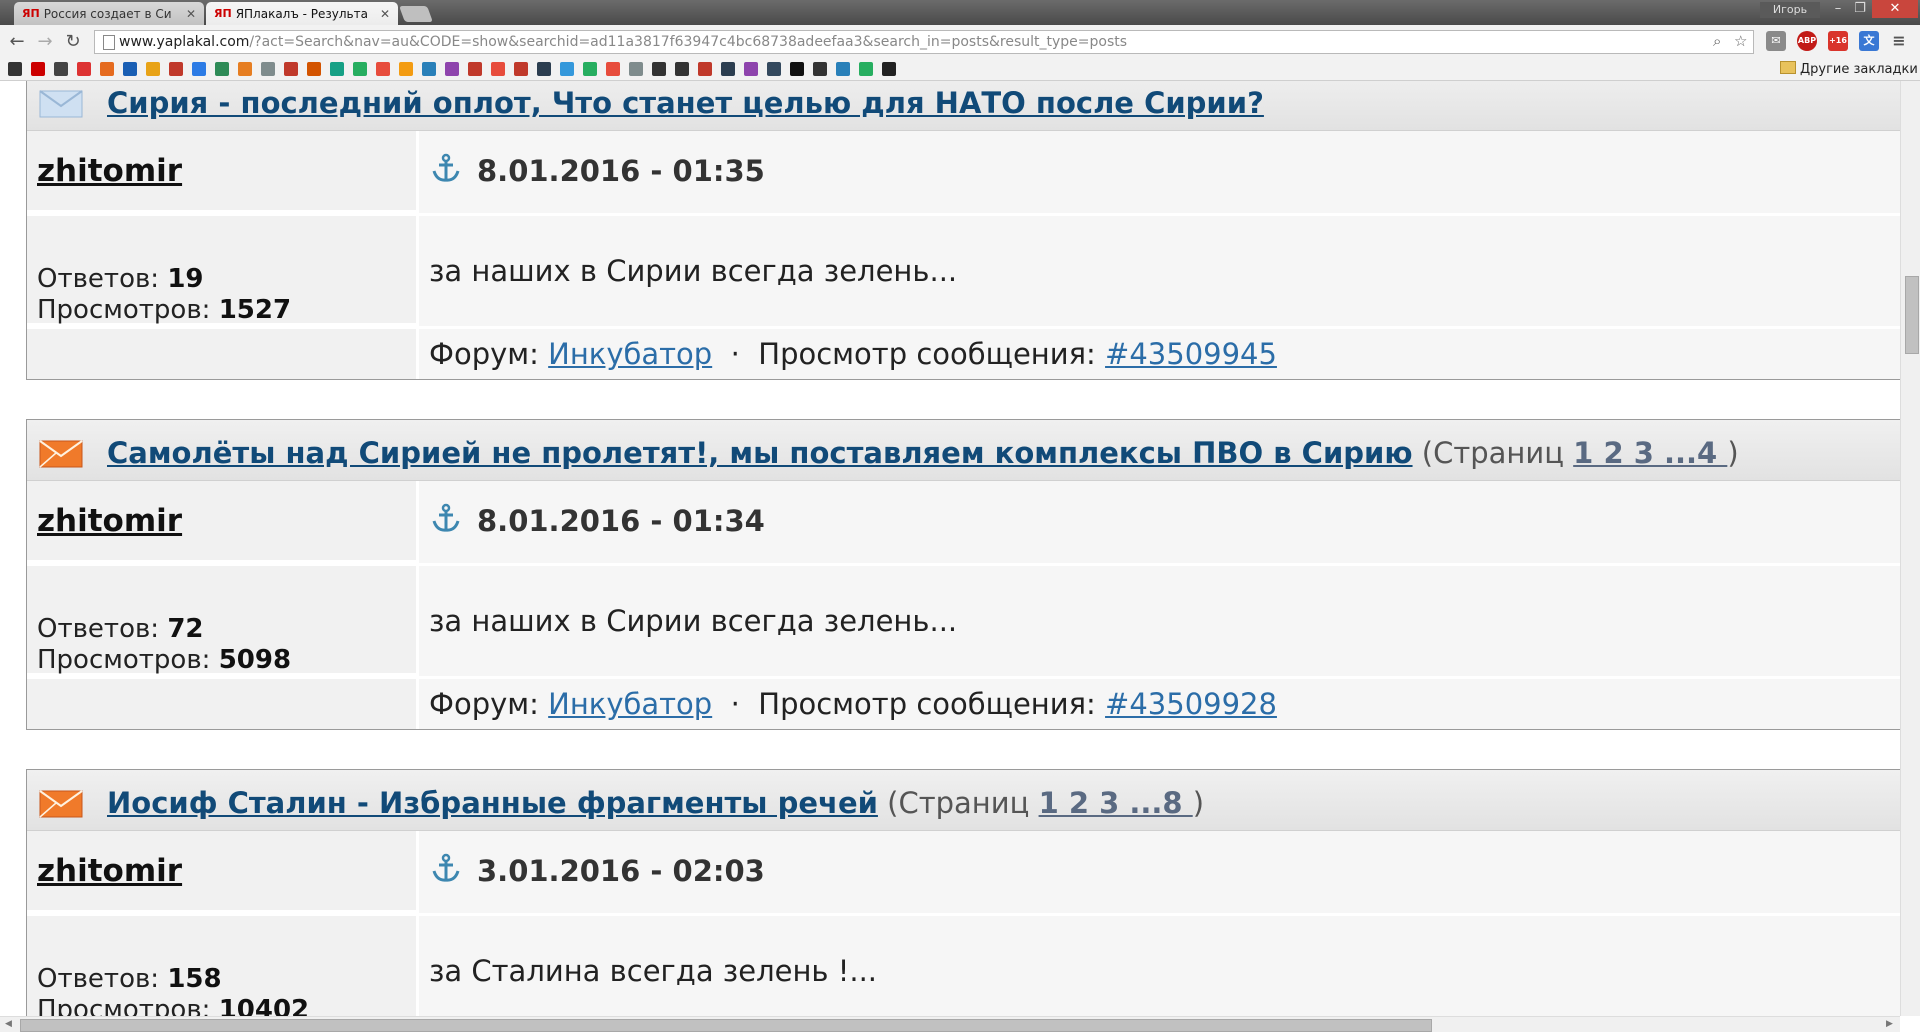  What do you see at coordinates (1650, 453) in the screenshot?
I see `pages-links: 1 2 3 ...4` at bounding box center [1650, 453].